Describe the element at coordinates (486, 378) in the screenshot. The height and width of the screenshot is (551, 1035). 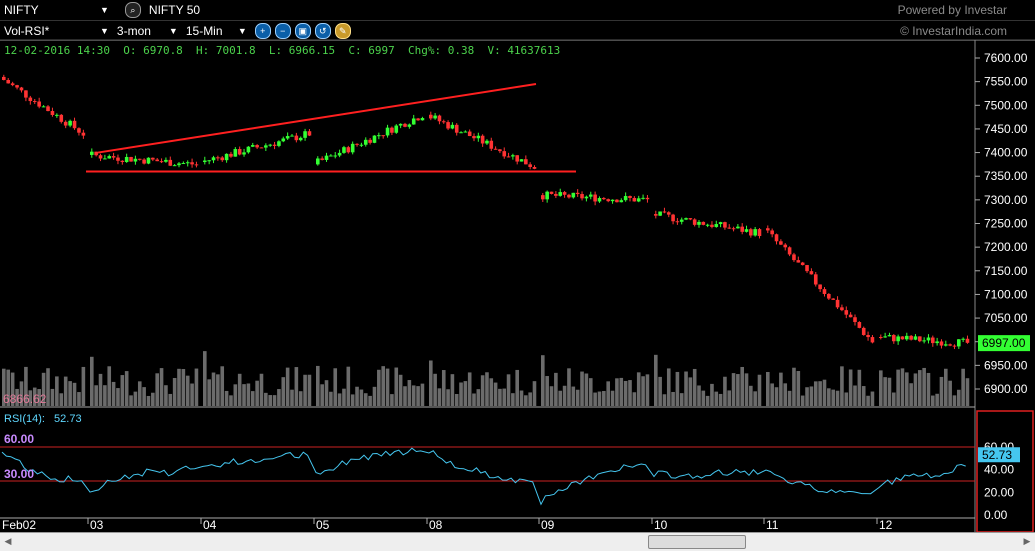
I see `volume-bars` at that location.